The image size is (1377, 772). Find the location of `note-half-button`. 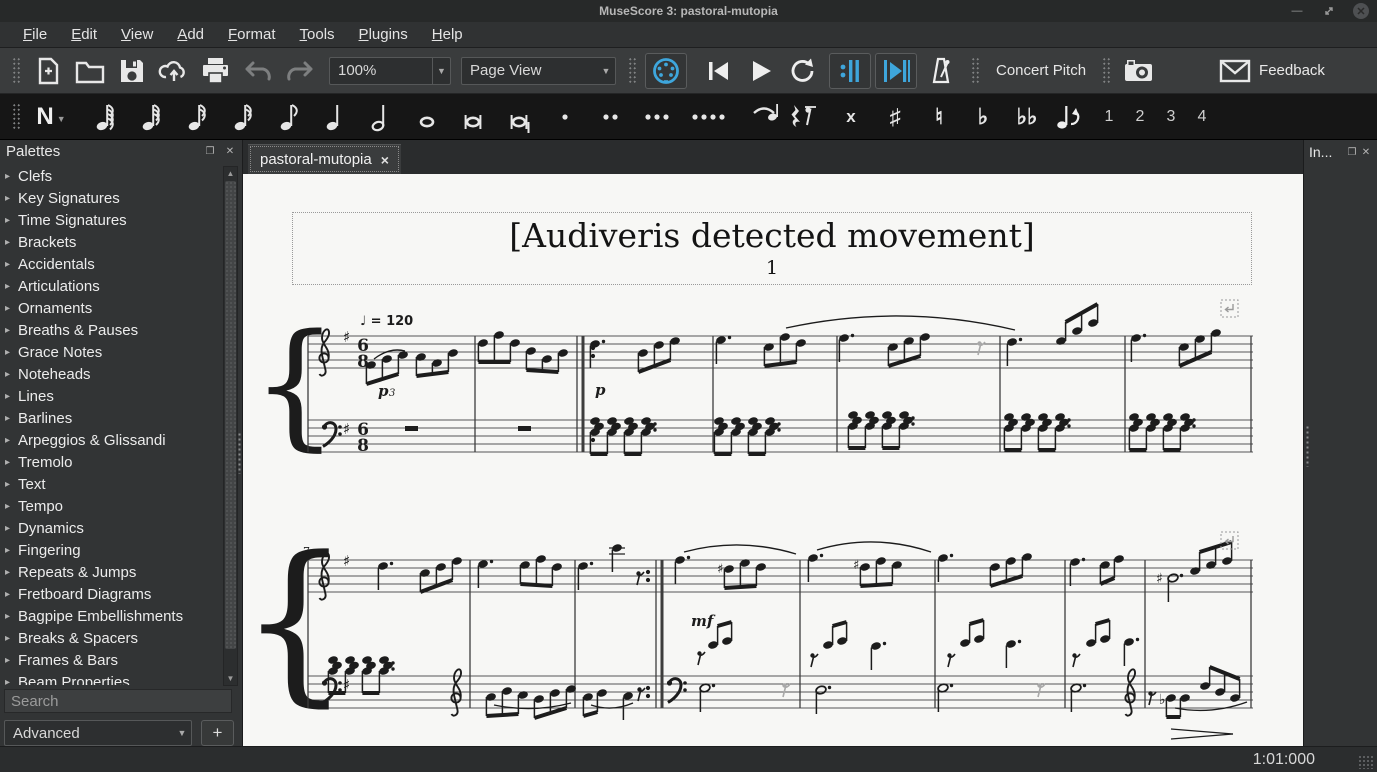

note-half-button is located at coordinates (382, 117).